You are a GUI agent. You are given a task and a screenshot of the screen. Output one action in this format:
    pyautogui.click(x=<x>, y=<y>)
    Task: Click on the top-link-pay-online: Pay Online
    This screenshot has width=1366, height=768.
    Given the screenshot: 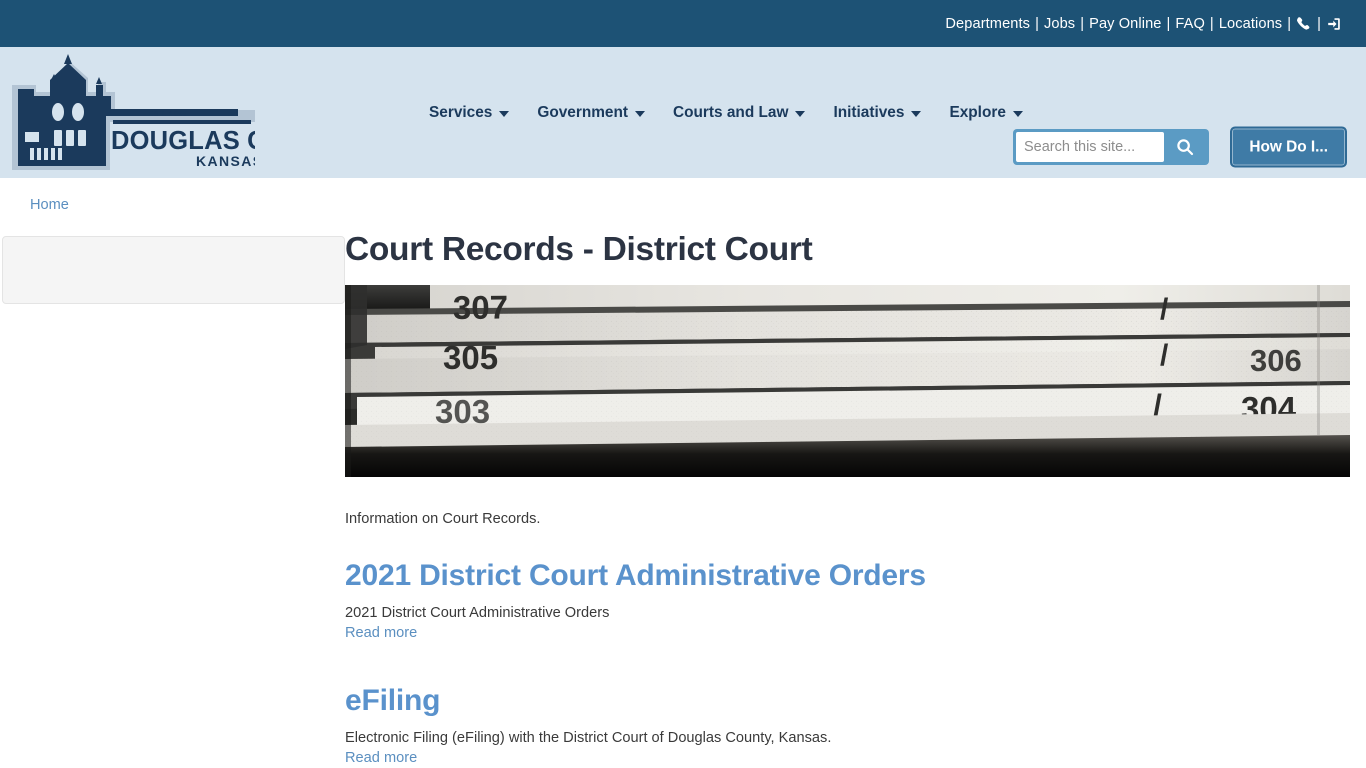 What is the action you would take?
    pyautogui.click(x=1125, y=24)
    